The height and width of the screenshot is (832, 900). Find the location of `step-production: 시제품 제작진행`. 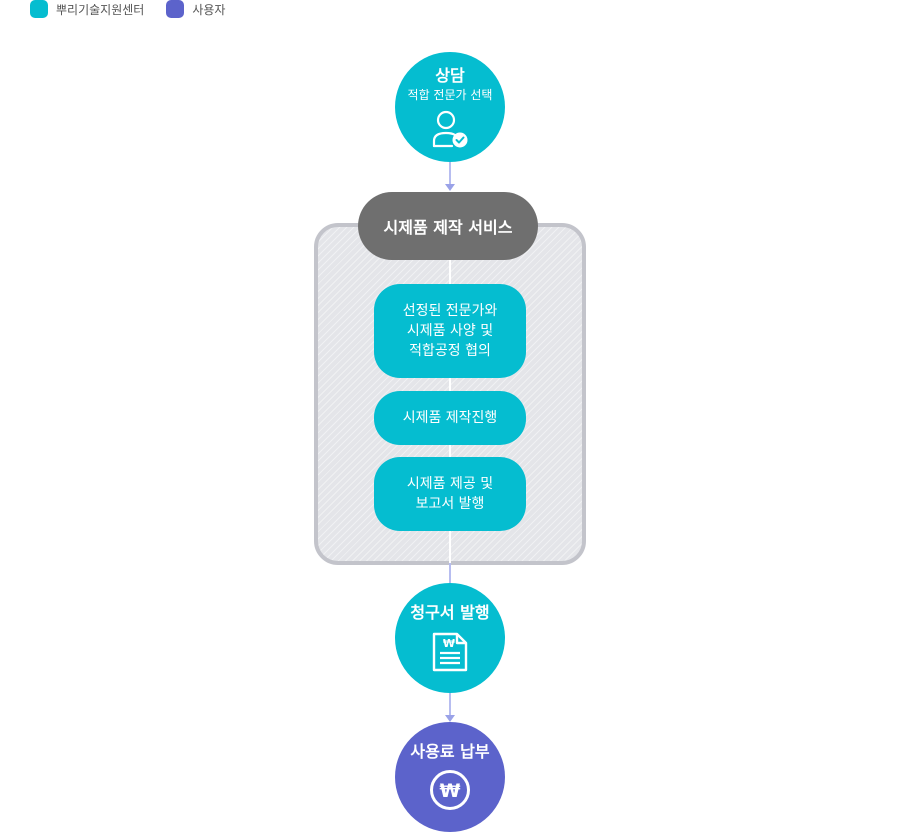

step-production: 시제품 제작진행 is located at coordinates (450, 418).